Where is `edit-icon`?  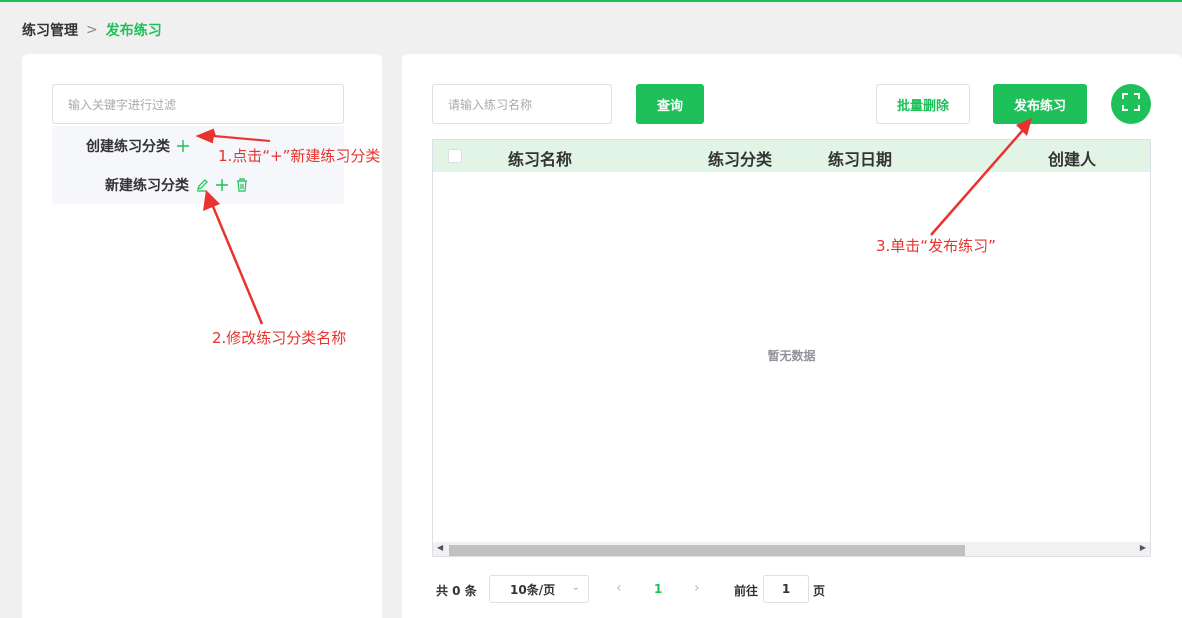
edit-icon is located at coordinates (202, 185).